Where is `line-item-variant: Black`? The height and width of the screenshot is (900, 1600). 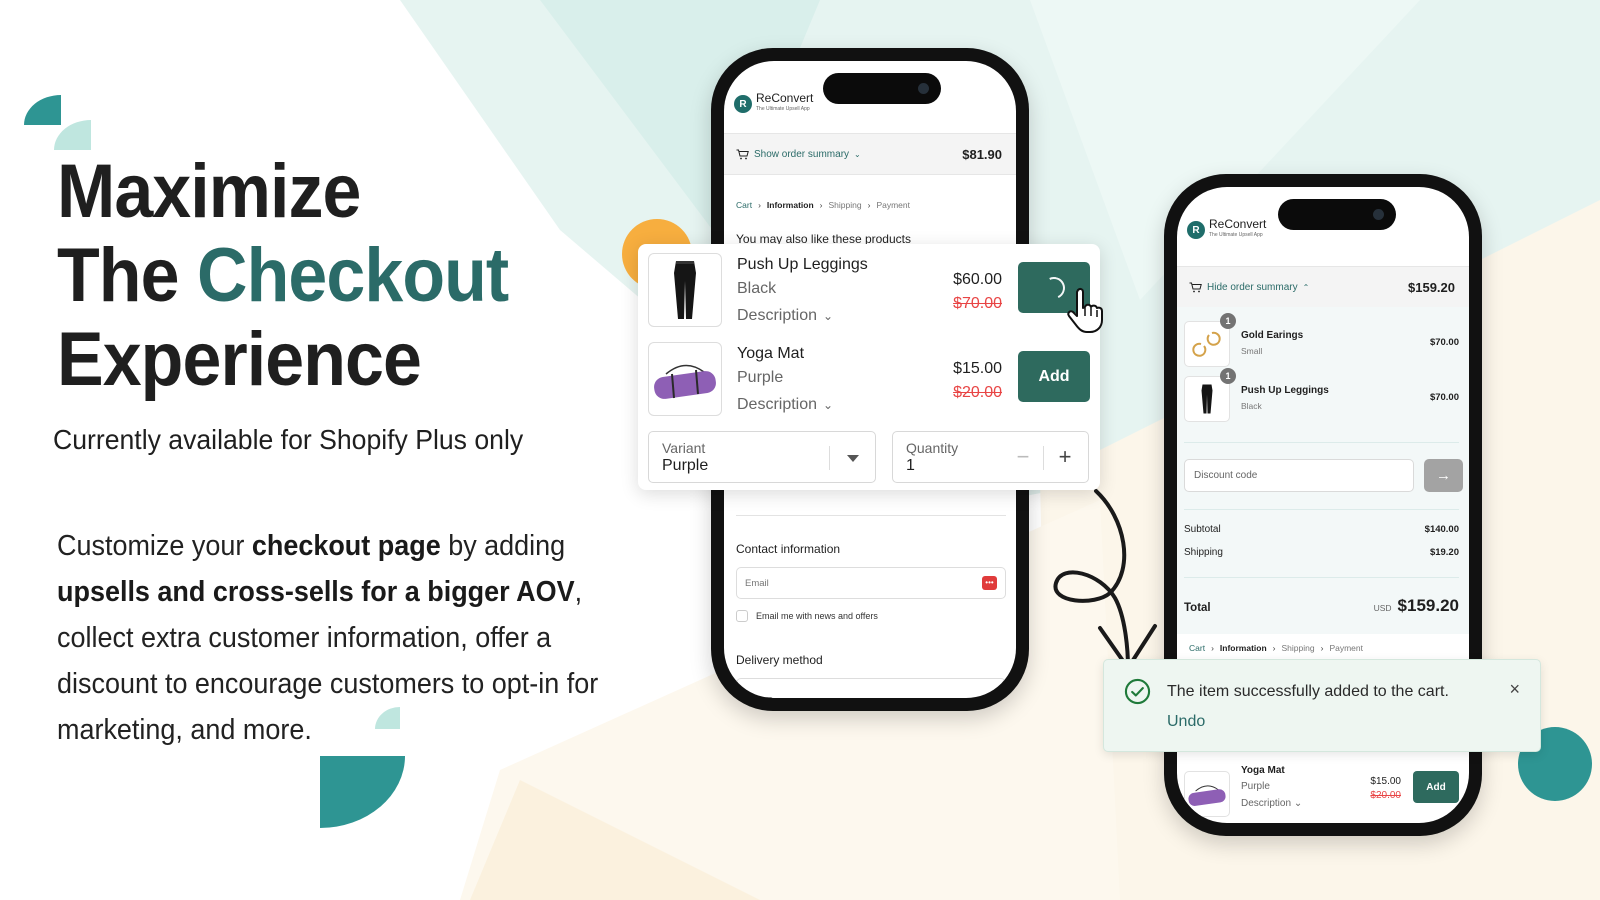 line-item-variant: Black is located at coordinates (1251, 406).